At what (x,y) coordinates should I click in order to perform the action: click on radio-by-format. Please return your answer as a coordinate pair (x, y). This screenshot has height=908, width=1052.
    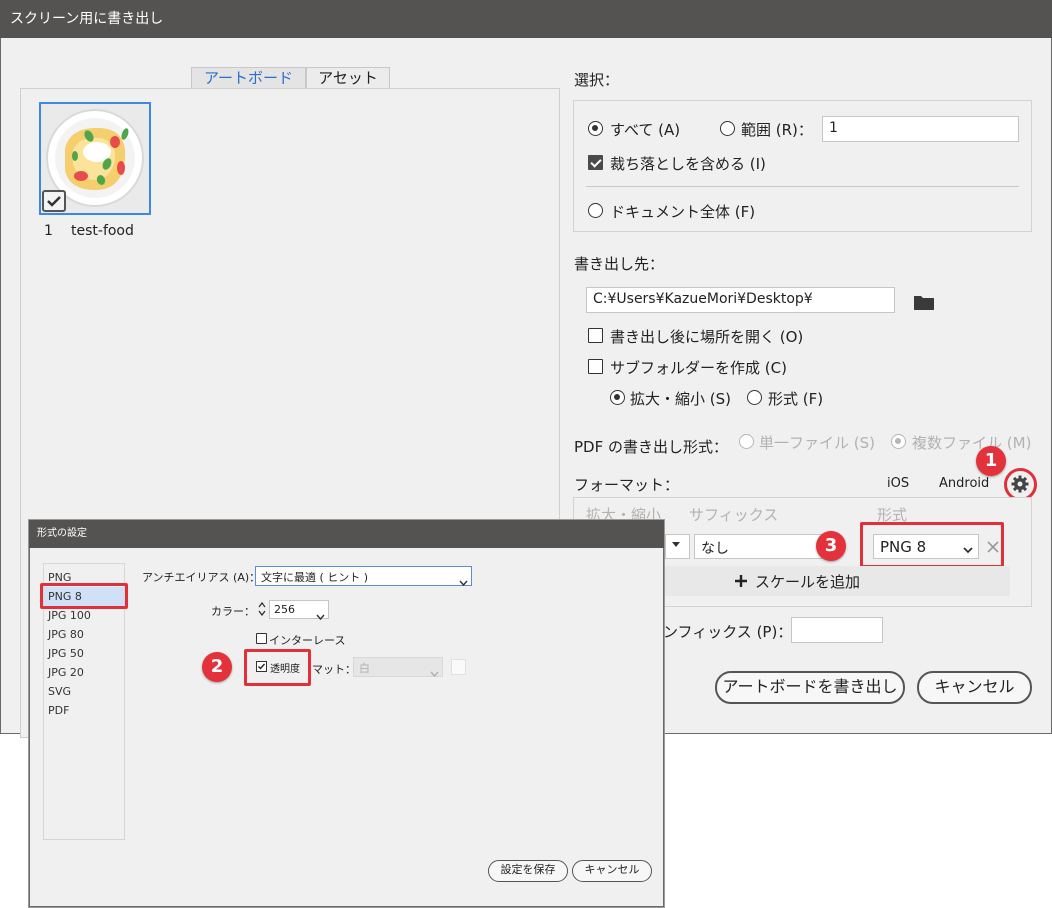
    Looking at the image, I should click on (754, 397).